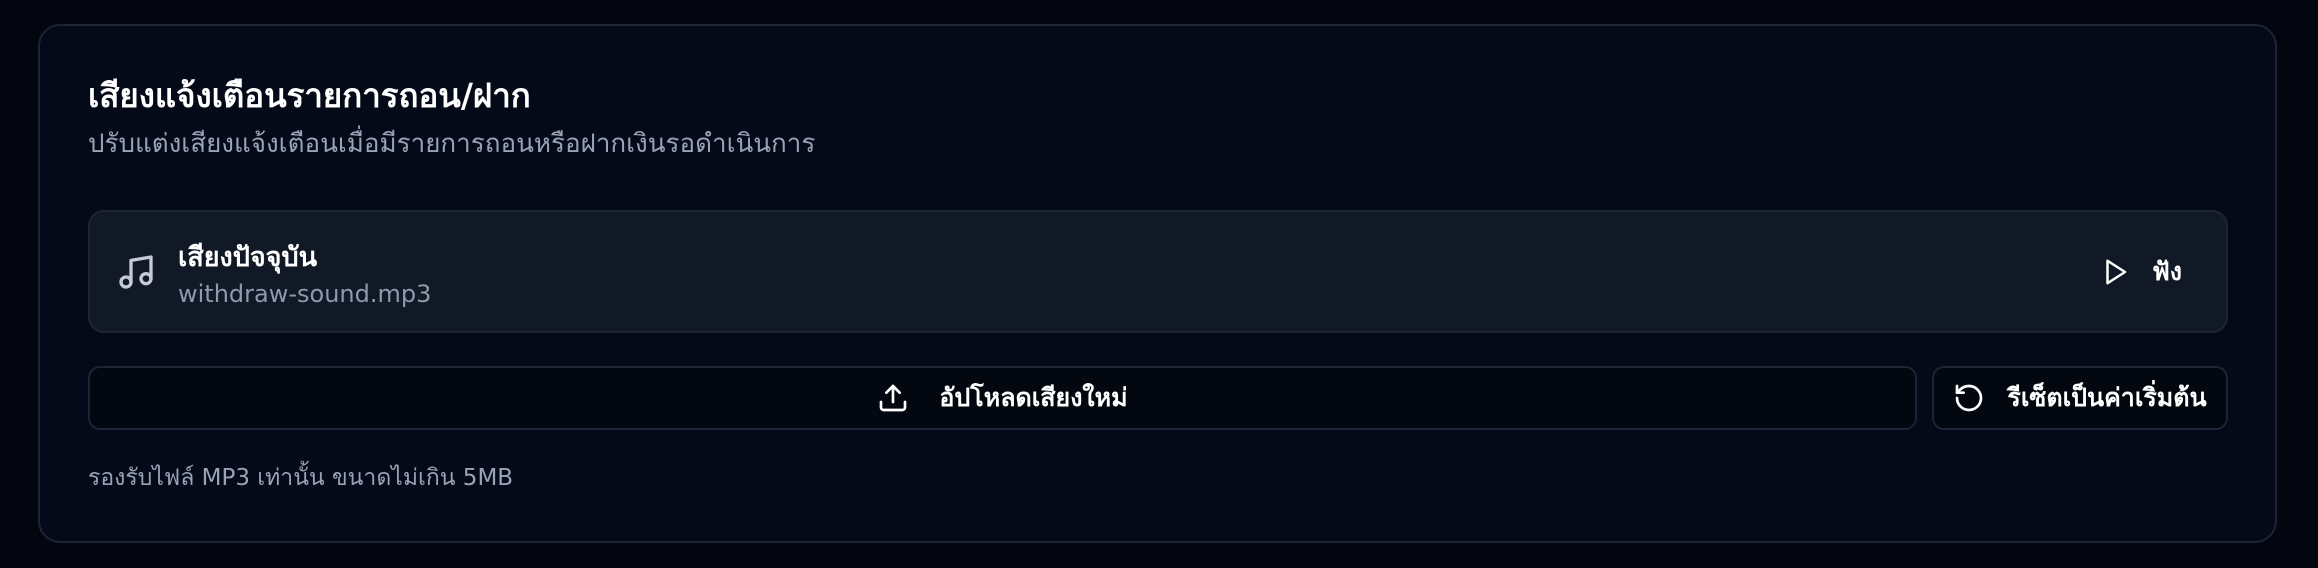 The width and height of the screenshot is (2318, 568). Describe the element at coordinates (2115, 272) in the screenshot. I see `play-icon` at that location.